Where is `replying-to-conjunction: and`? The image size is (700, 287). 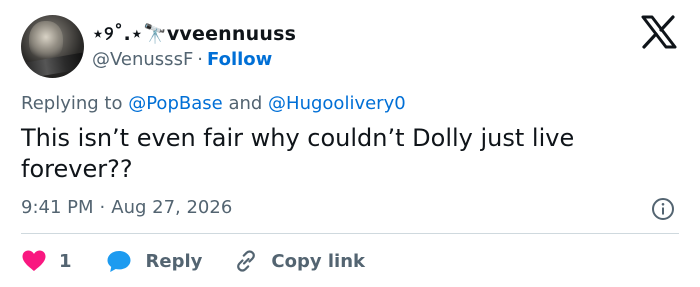 replying-to-conjunction: and is located at coordinates (245, 103).